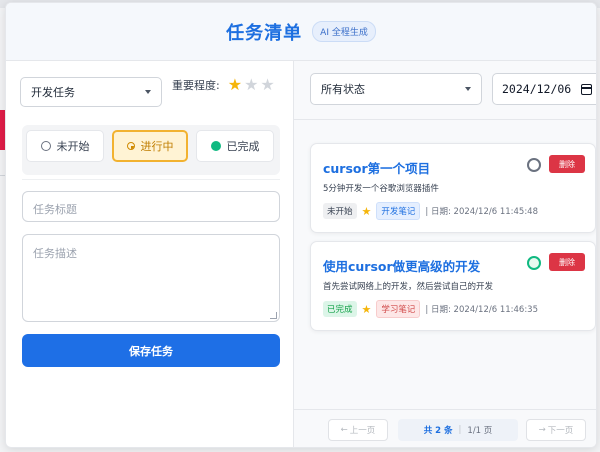 This screenshot has height=452, width=600. What do you see at coordinates (55, 253) in the screenshot?
I see `task-description-placeholder: 任务描述` at bounding box center [55, 253].